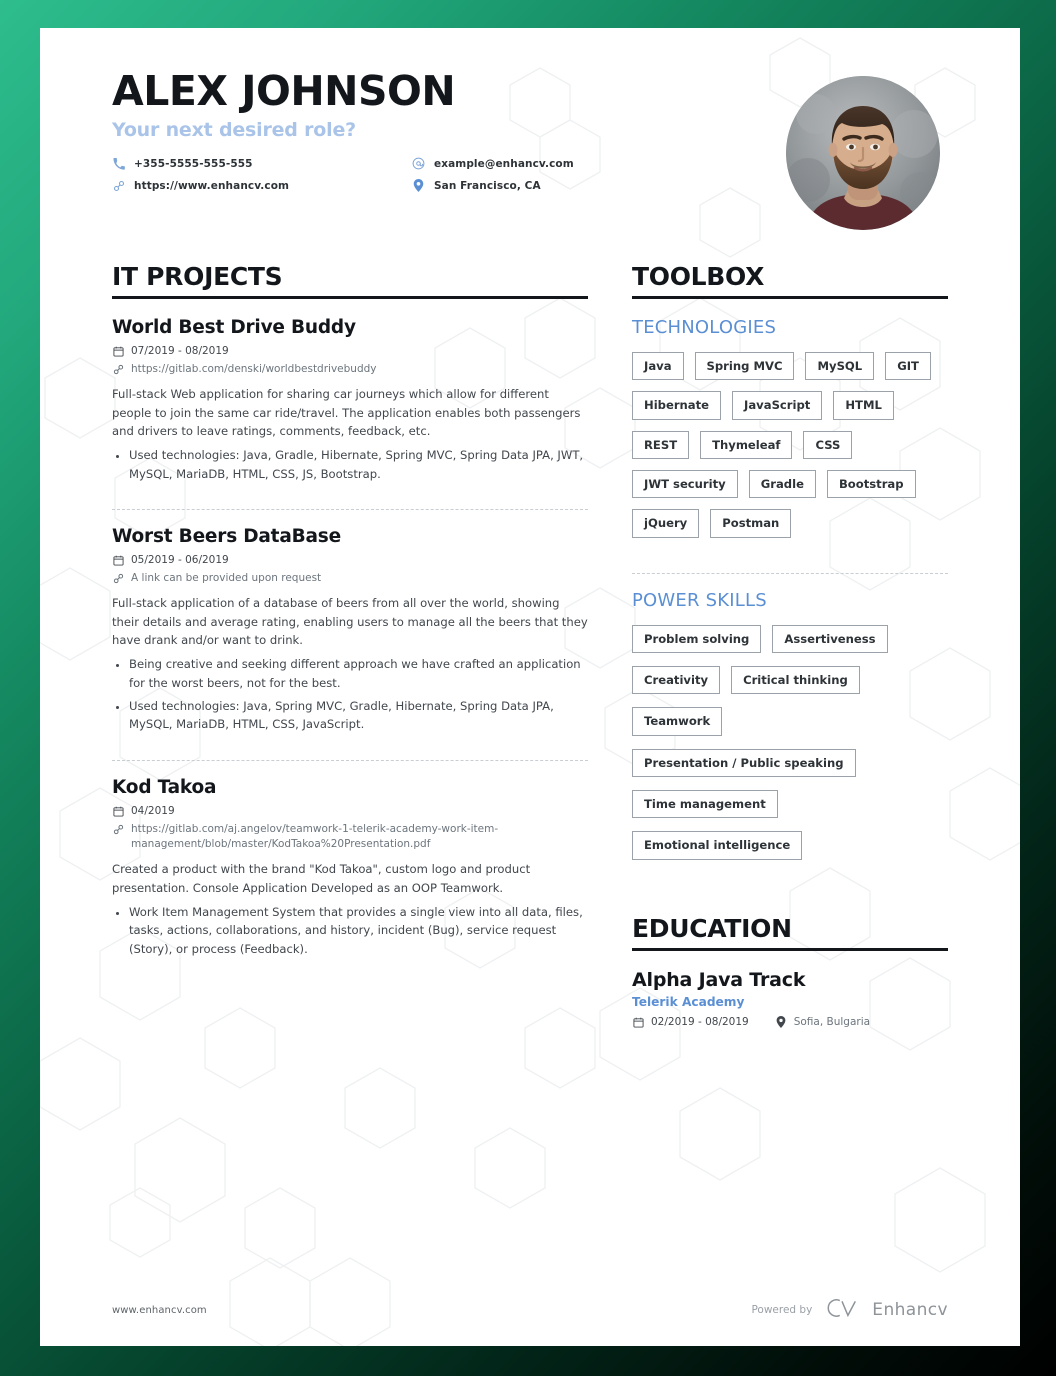 Image resolution: width=1056 pixels, height=1376 pixels. What do you see at coordinates (180, 351) in the screenshot?
I see `project-date: 07/2019 - 08/2019` at bounding box center [180, 351].